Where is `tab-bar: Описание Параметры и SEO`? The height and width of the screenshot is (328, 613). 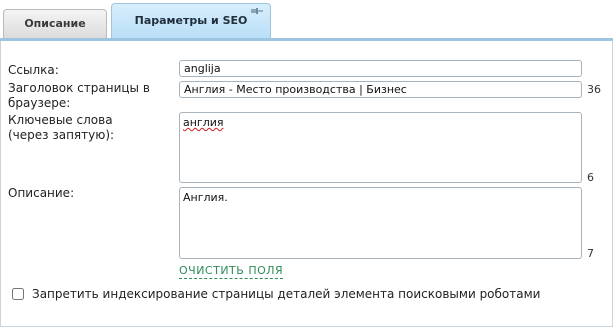
tab-bar: Описание Параметры и SEO is located at coordinates (306, 20).